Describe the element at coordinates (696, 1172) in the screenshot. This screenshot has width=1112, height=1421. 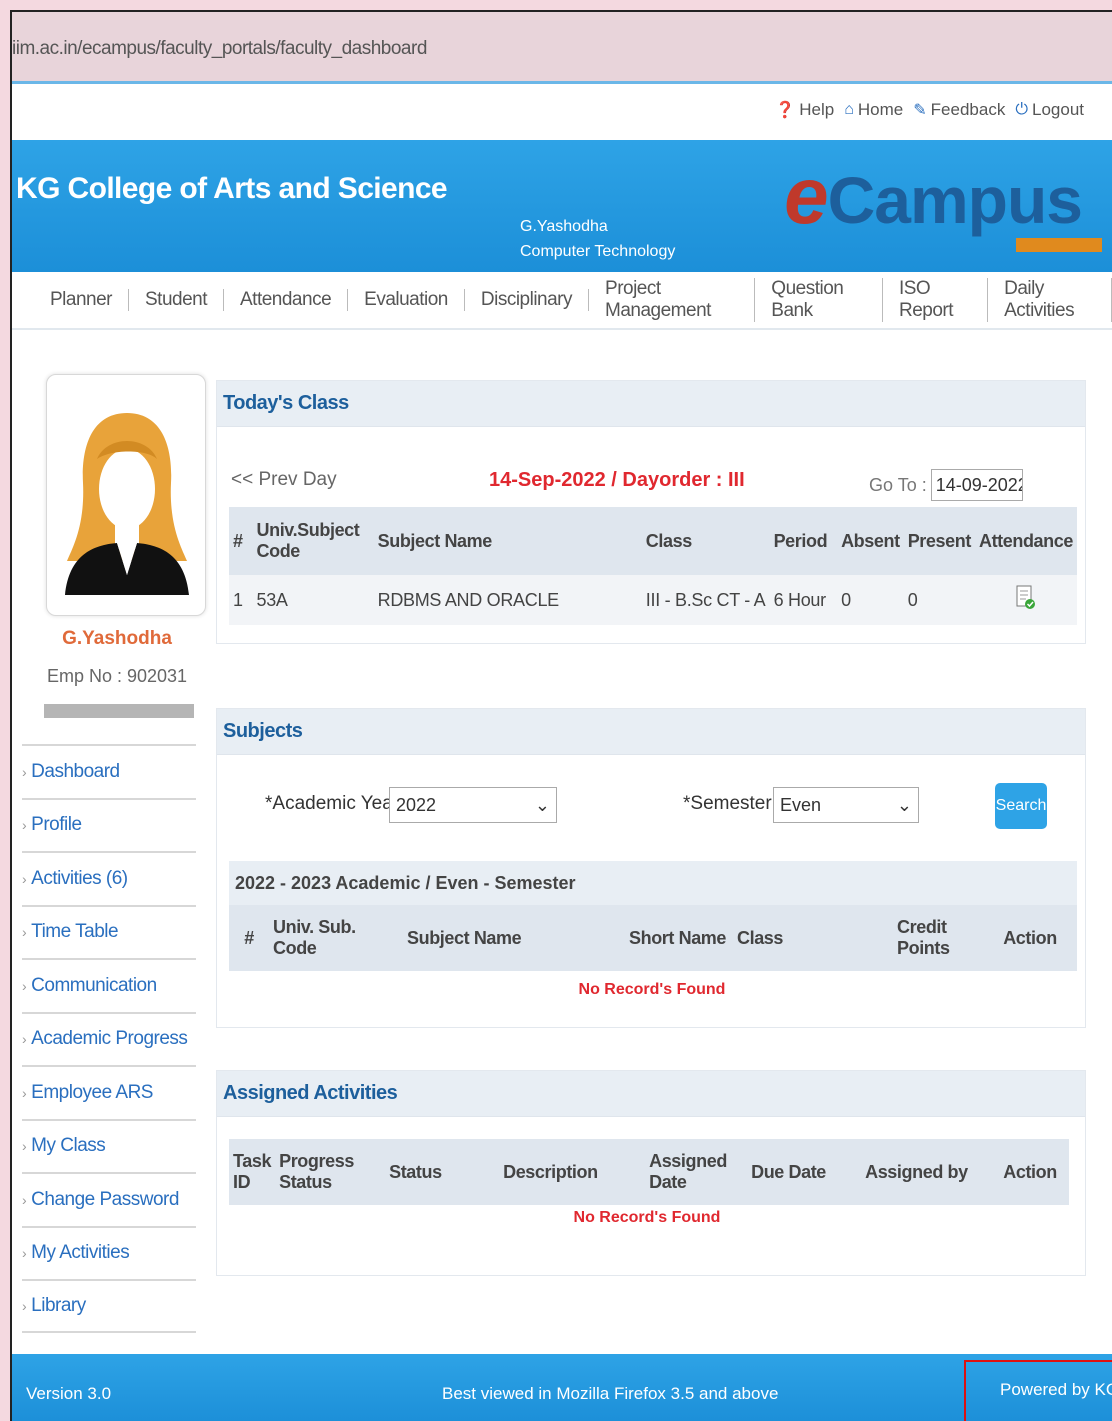
I see `col-assigned-date: Assigned Date` at that location.